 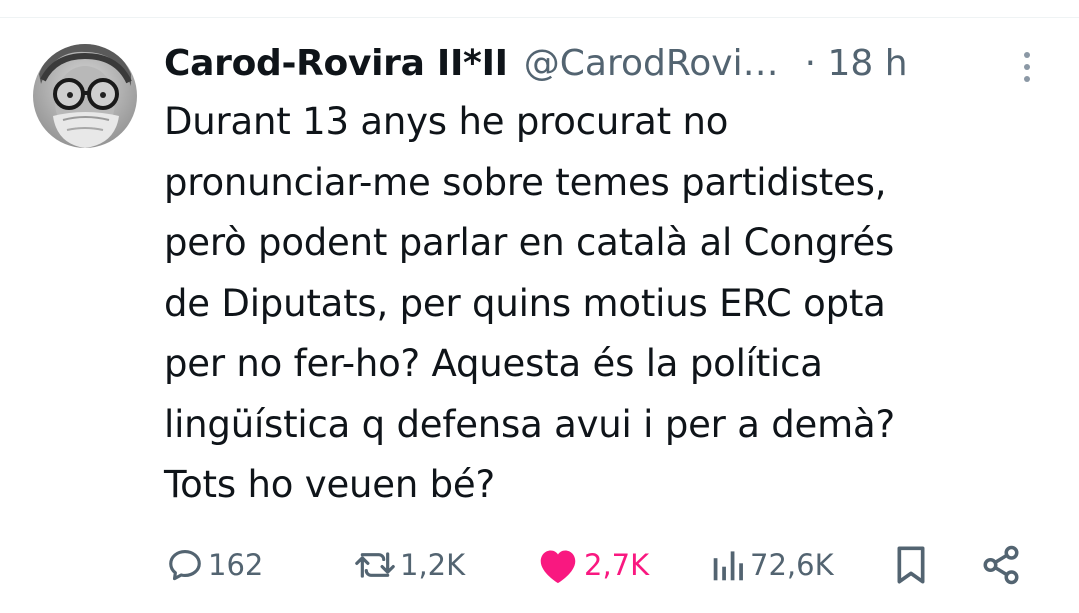 I want to click on tweet-text-line: Tots ho veuen bé?, so click(x=329, y=484).